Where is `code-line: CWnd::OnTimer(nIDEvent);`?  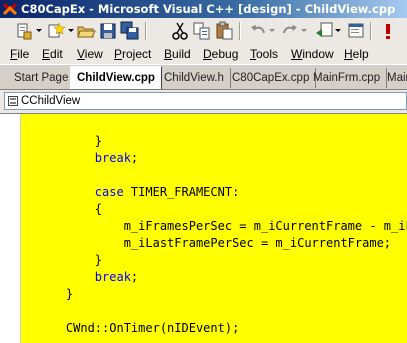 code-line: CWnd::OnTimer(nIDEvent); is located at coordinates (138, 328).